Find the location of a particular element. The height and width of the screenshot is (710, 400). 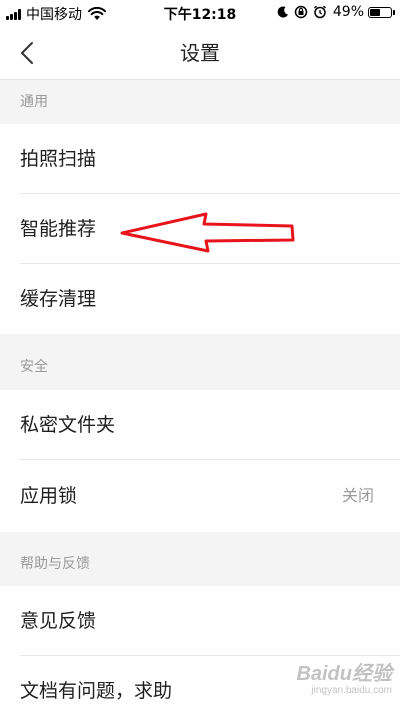

settings-item-label: 意见反馈 is located at coordinates (58, 621).